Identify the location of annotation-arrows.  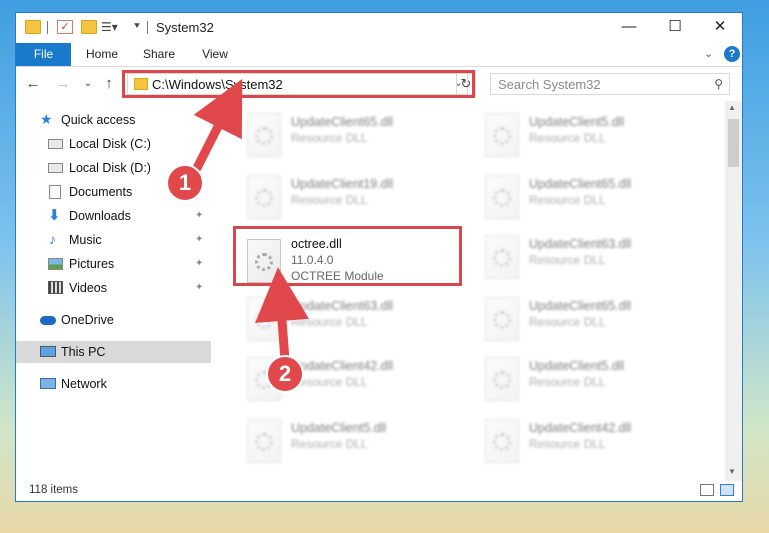
(250, 221).